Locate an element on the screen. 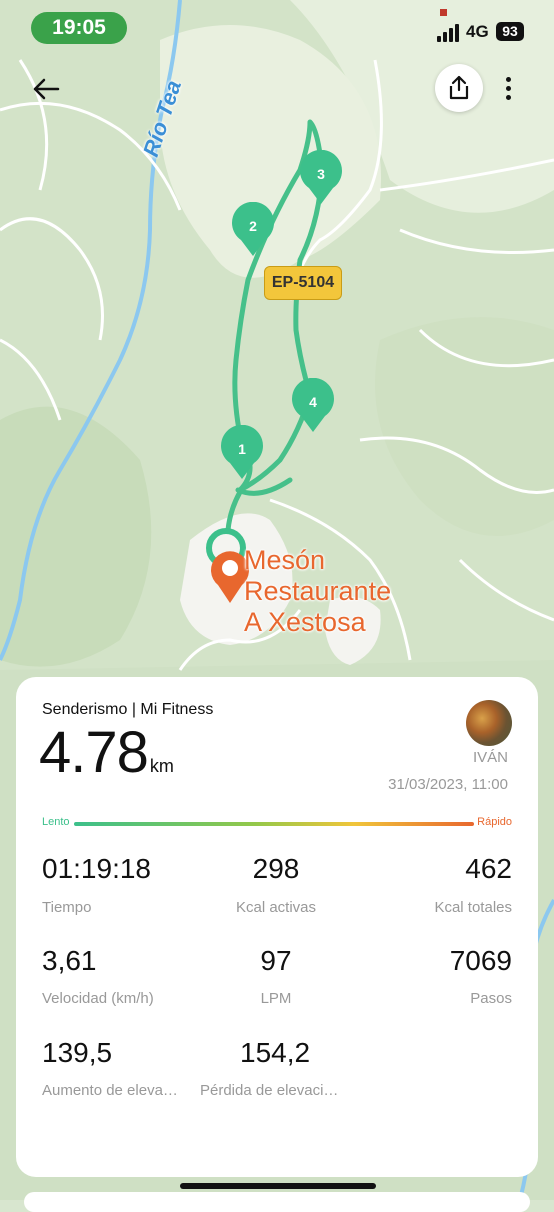 The image size is (554, 1212). place-label: Mesón Restaurante A Xestosa is located at coordinates (317, 591).